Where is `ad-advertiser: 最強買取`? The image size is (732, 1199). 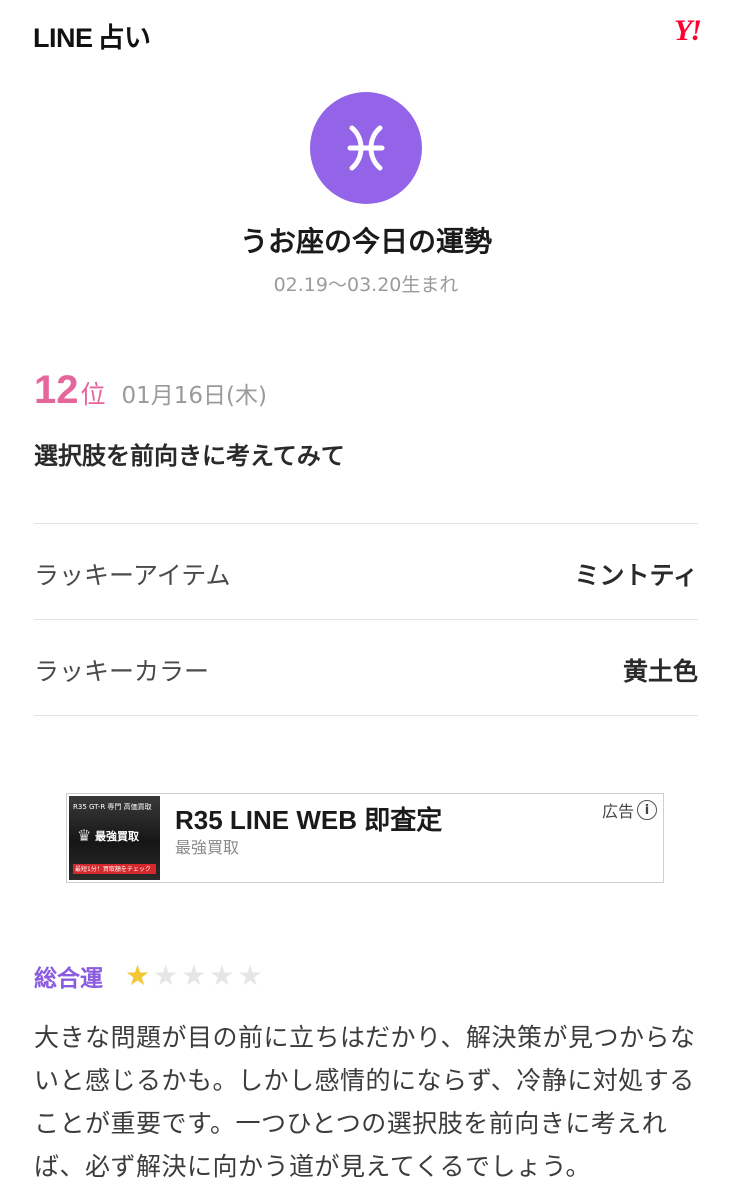 ad-advertiser: 最強買取 is located at coordinates (207, 847).